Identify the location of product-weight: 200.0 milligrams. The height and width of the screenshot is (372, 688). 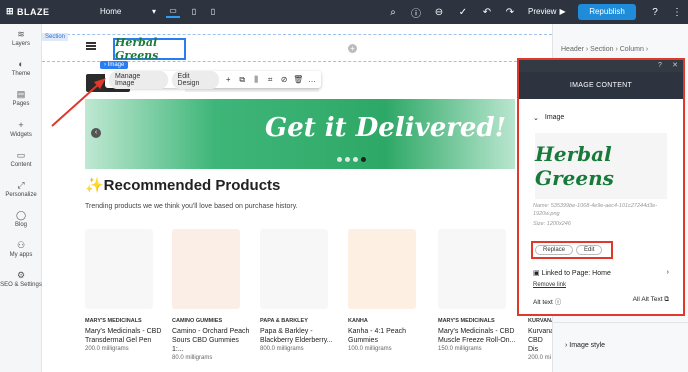
(107, 349).